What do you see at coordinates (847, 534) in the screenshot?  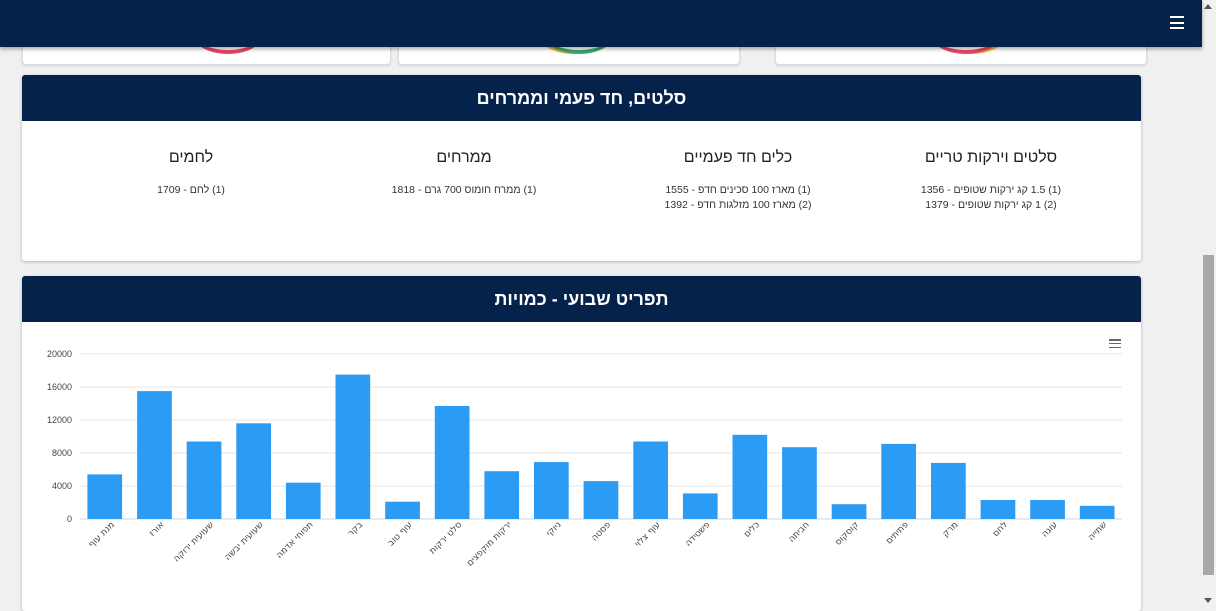 I see `x-tick-label: קוסקוס` at bounding box center [847, 534].